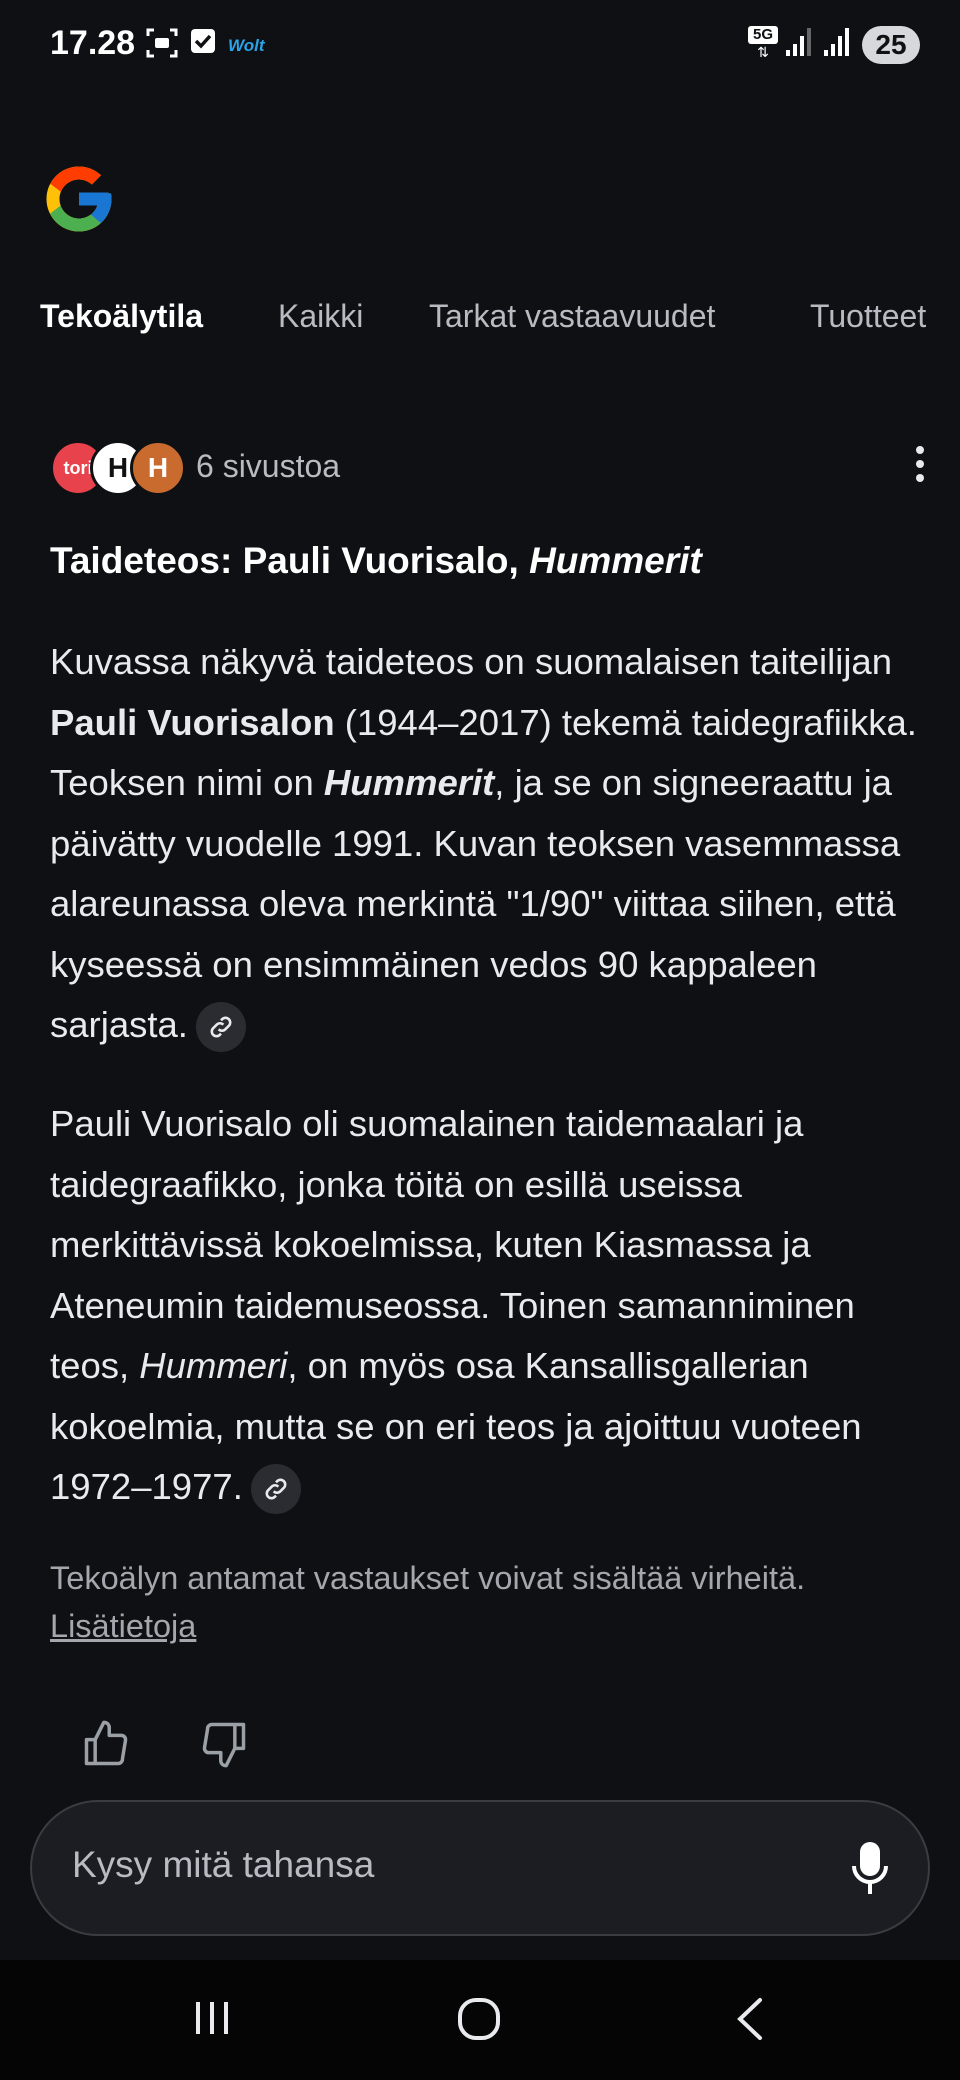 The height and width of the screenshot is (2080, 960). What do you see at coordinates (203, 41) in the screenshot?
I see `checkbox-icon` at bounding box center [203, 41].